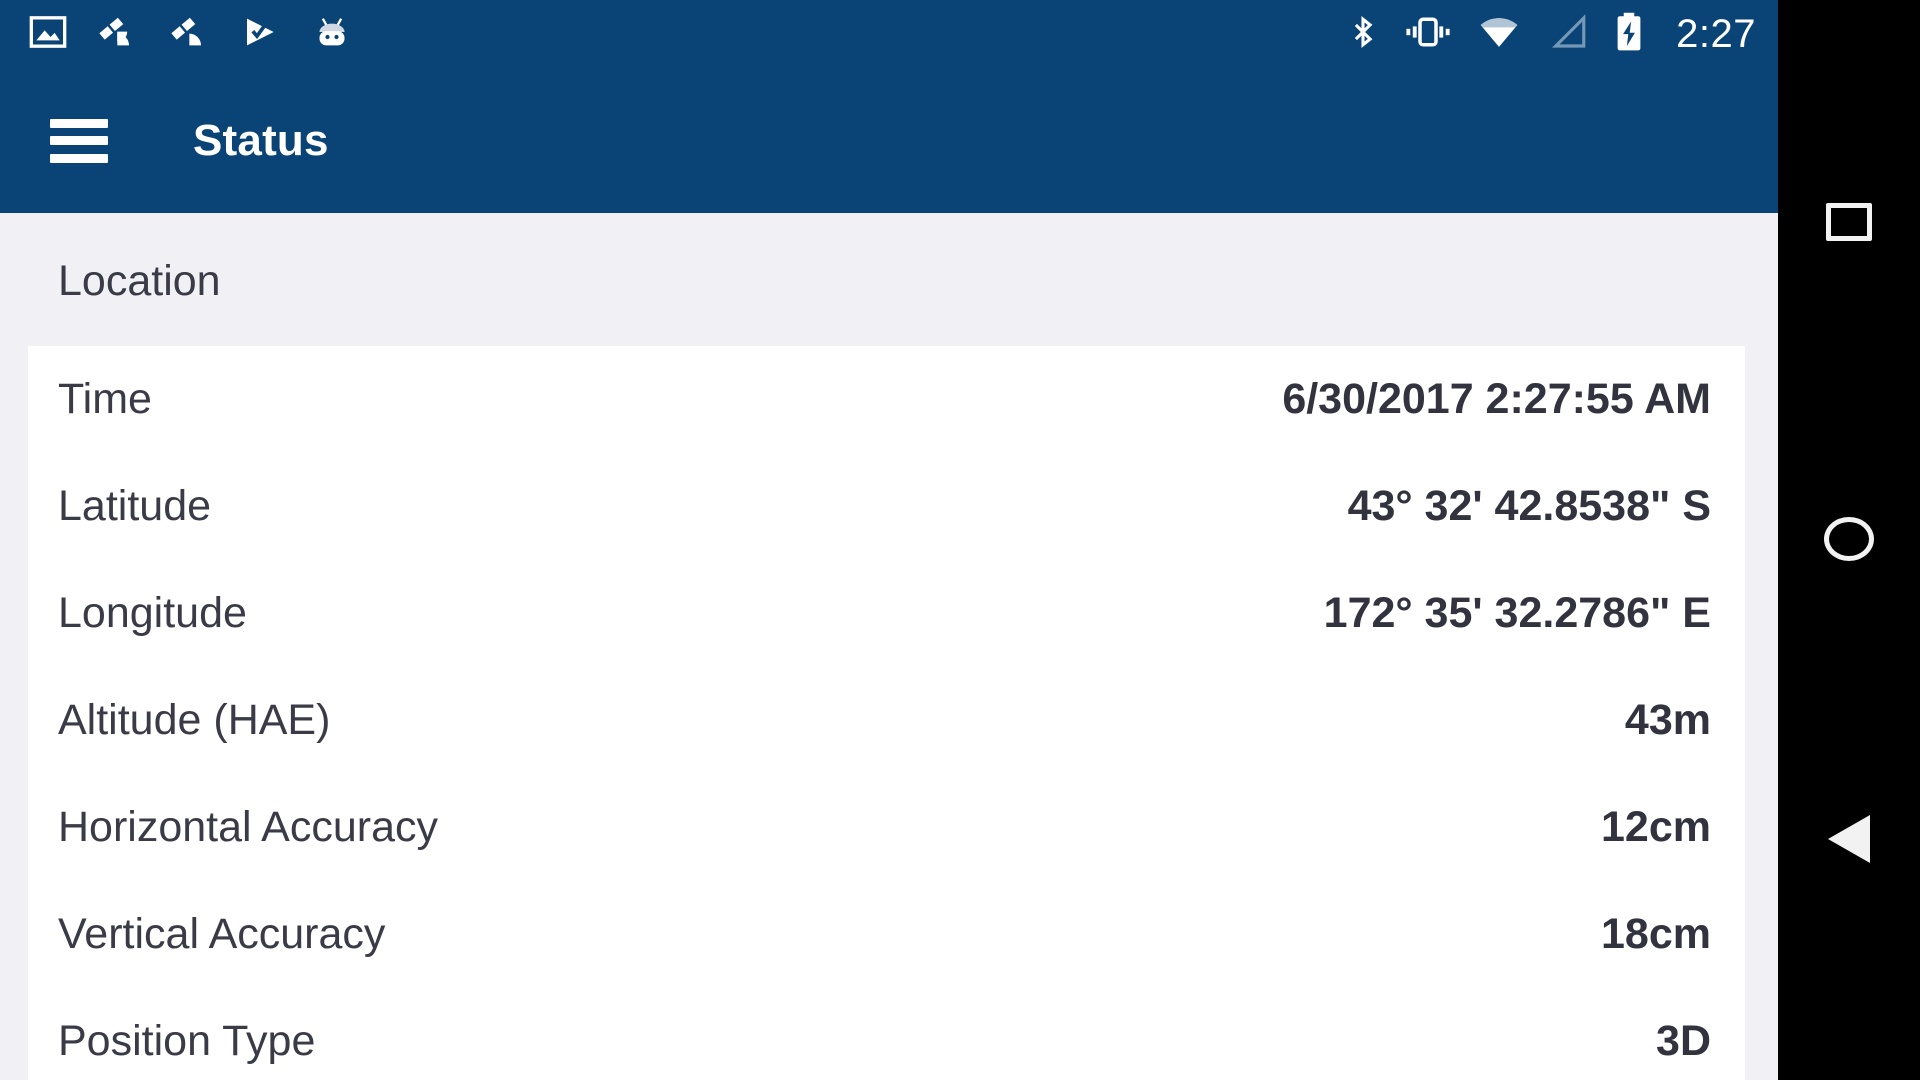  I want to click on row-label-altitude: Altitude (HAE), so click(194, 720).